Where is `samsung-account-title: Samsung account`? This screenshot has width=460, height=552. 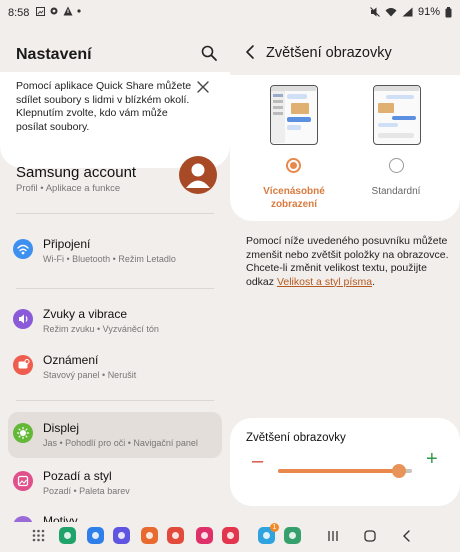 samsung-account-title: Samsung account is located at coordinates (76, 172).